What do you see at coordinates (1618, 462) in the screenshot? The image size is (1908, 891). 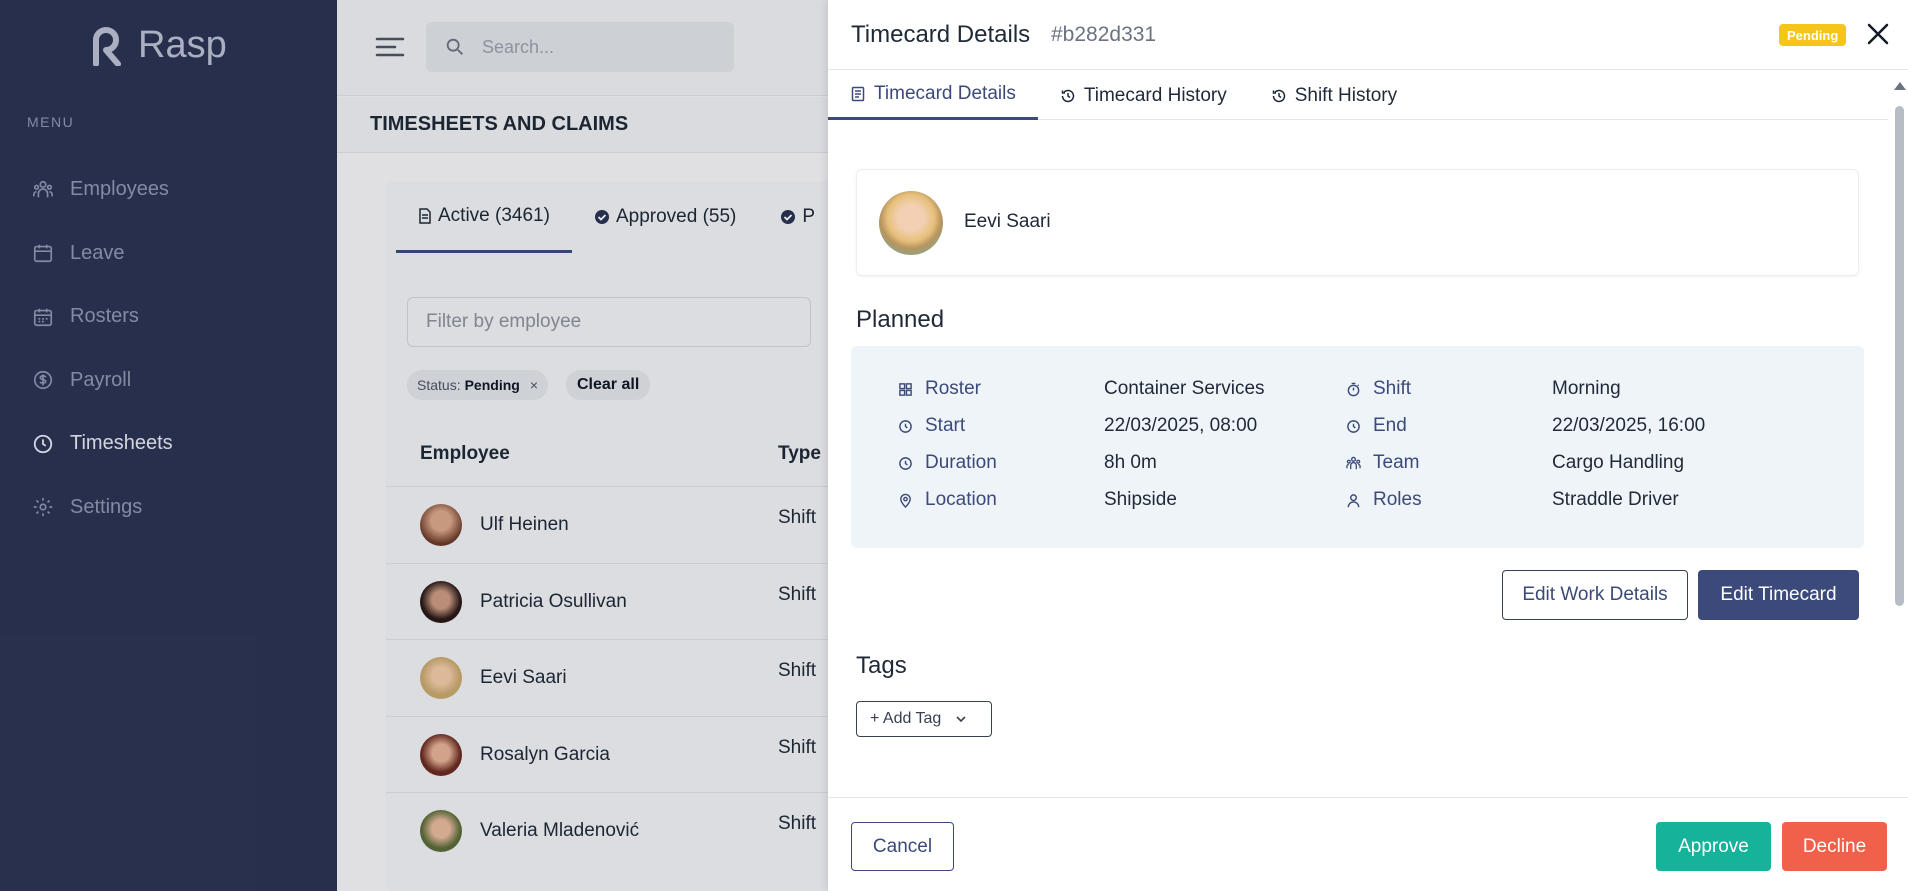 I see `detail-value-team: Cargo Handling` at bounding box center [1618, 462].